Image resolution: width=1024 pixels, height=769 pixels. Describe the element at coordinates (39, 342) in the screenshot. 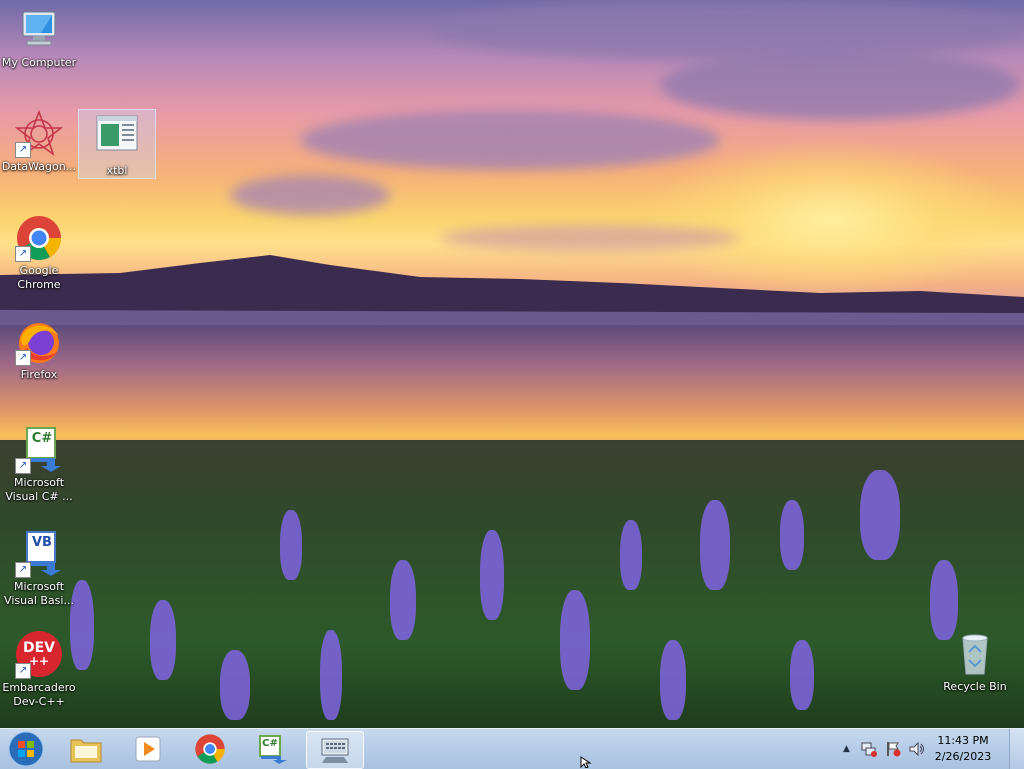

I see `firefox-icon: ↗` at that location.